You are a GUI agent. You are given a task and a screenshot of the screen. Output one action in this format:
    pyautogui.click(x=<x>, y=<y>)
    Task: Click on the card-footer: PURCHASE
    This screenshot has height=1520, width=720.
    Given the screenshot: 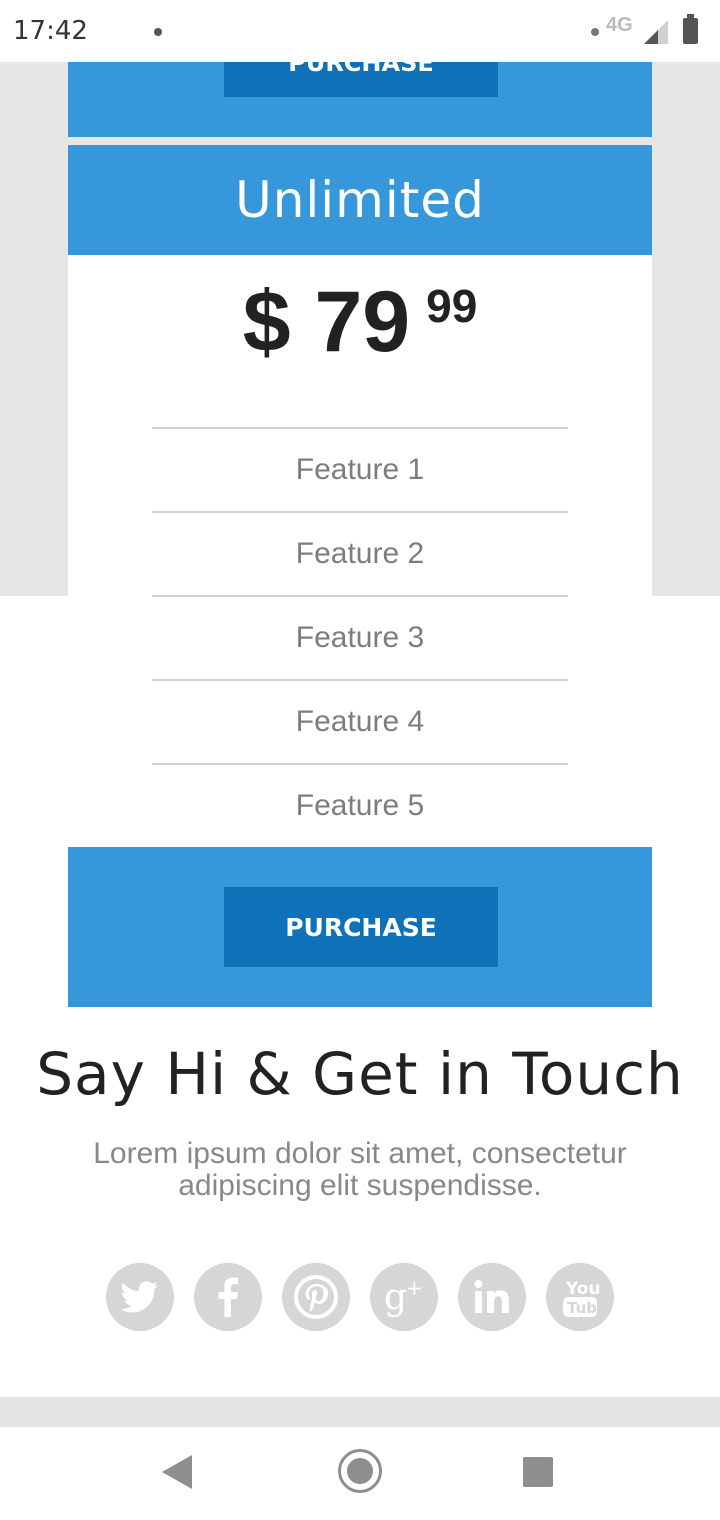 What is the action you would take?
    pyautogui.click(x=360, y=927)
    